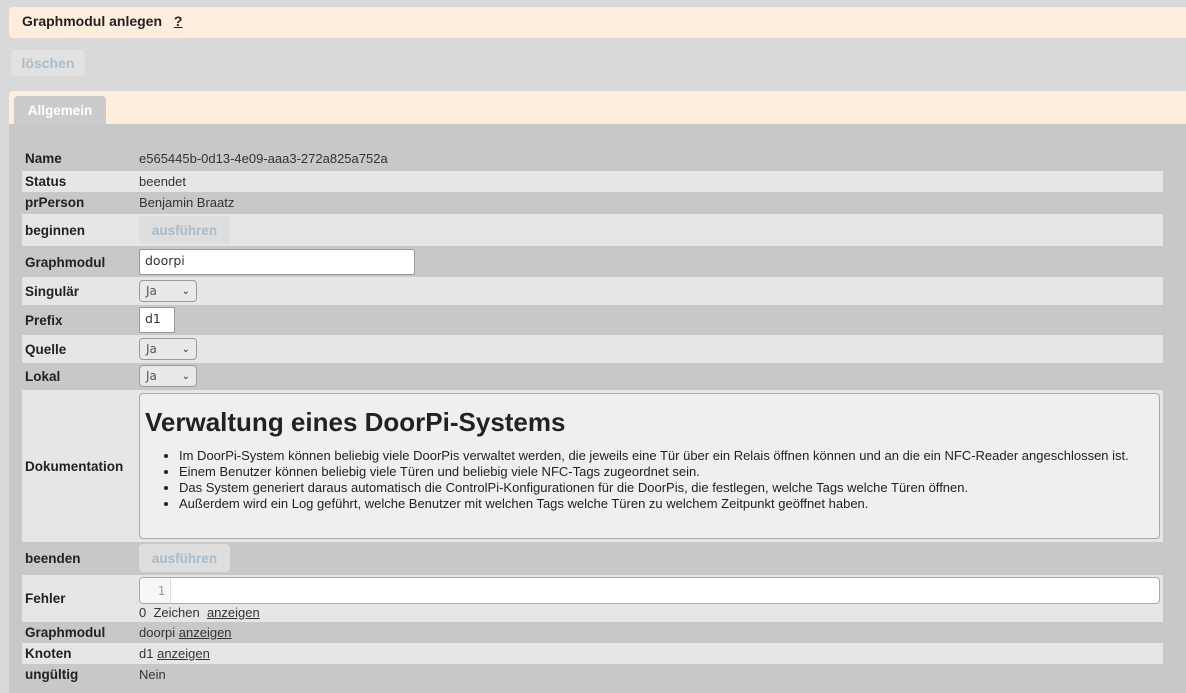 The height and width of the screenshot is (693, 1186). I want to click on prefix-label: Prefix, so click(44, 320).